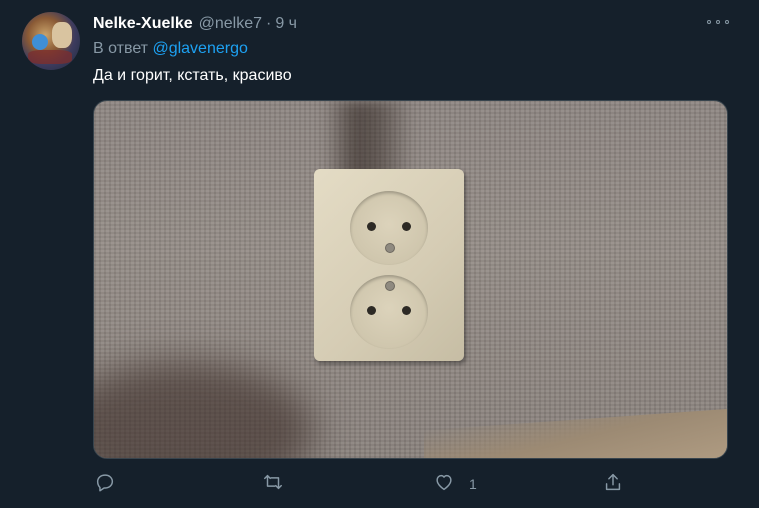  What do you see at coordinates (143, 24) in the screenshot?
I see `author-name: Nelke-Xuelke` at bounding box center [143, 24].